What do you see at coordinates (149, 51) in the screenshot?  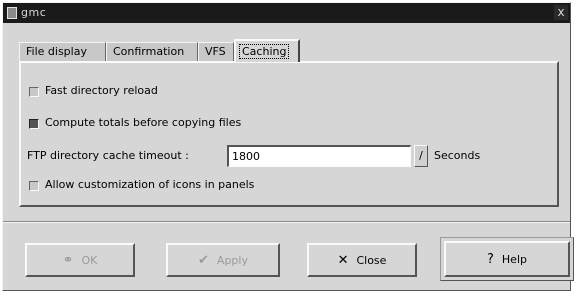 I see `tab-label: Confirmation` at bounding box center [149, 51].